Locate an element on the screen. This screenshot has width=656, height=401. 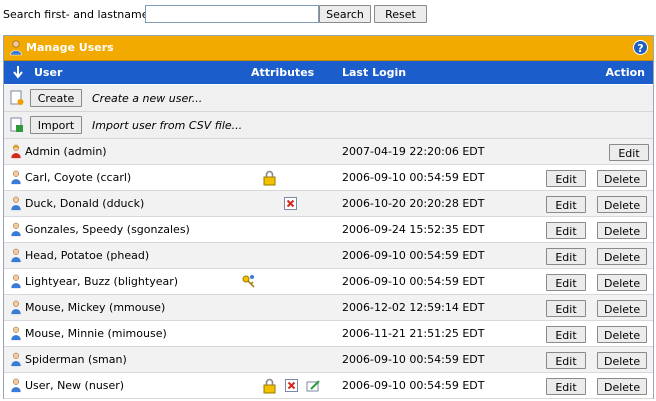
user-name: Admin (admin) is located at coordinates (66, 151).